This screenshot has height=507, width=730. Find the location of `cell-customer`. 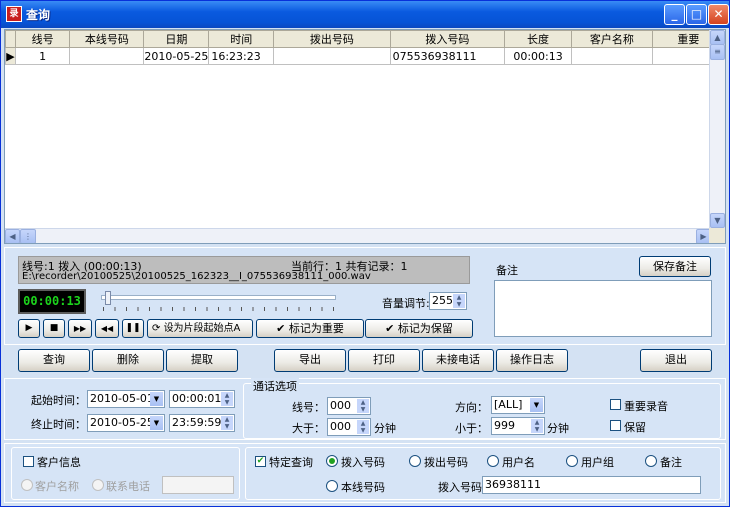

cell-customer is located at coordinates (611, 56).